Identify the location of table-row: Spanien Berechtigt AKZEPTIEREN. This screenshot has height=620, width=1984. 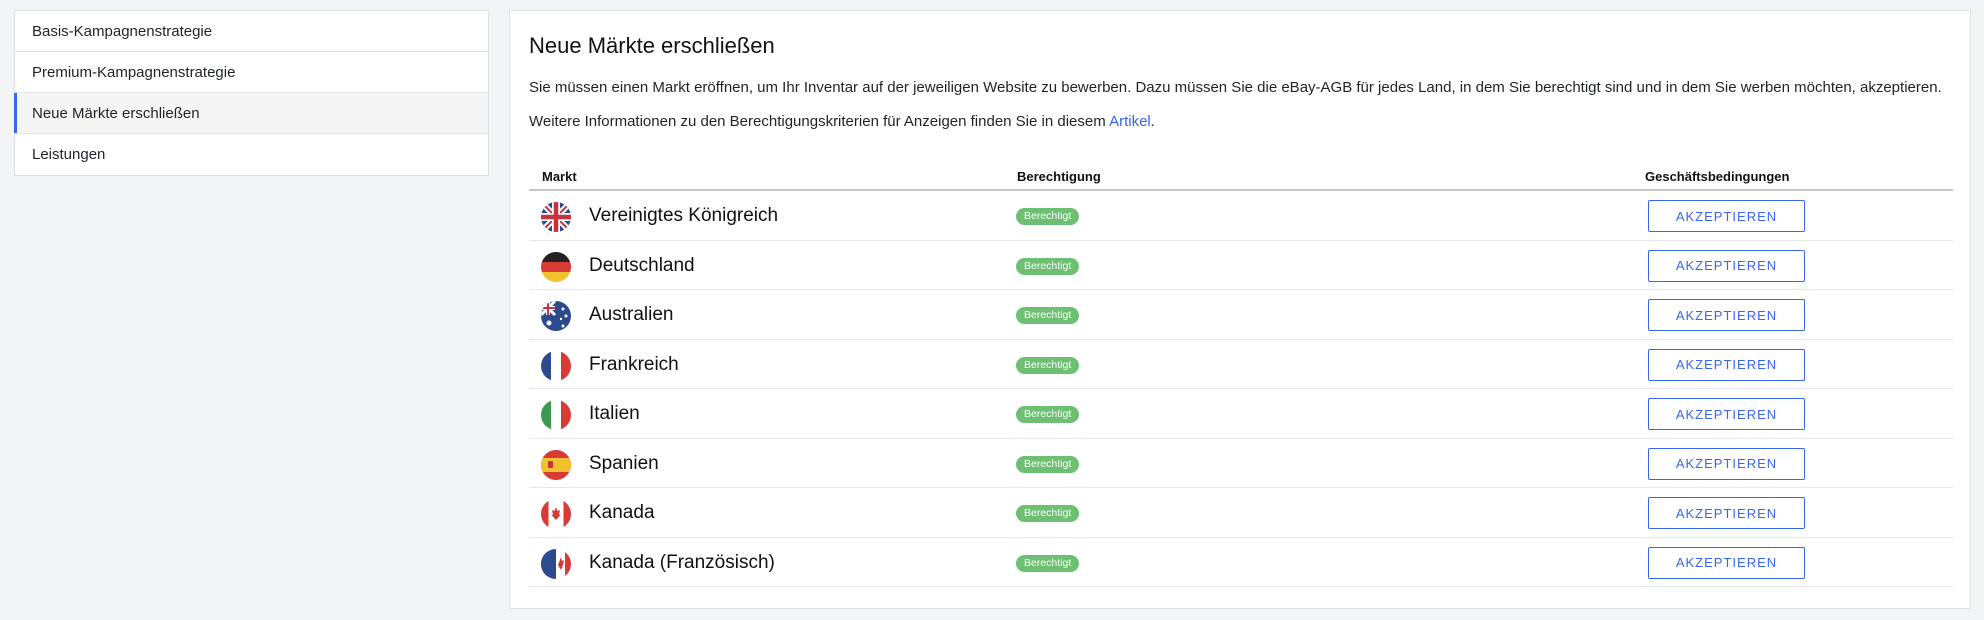
(1241, 463).